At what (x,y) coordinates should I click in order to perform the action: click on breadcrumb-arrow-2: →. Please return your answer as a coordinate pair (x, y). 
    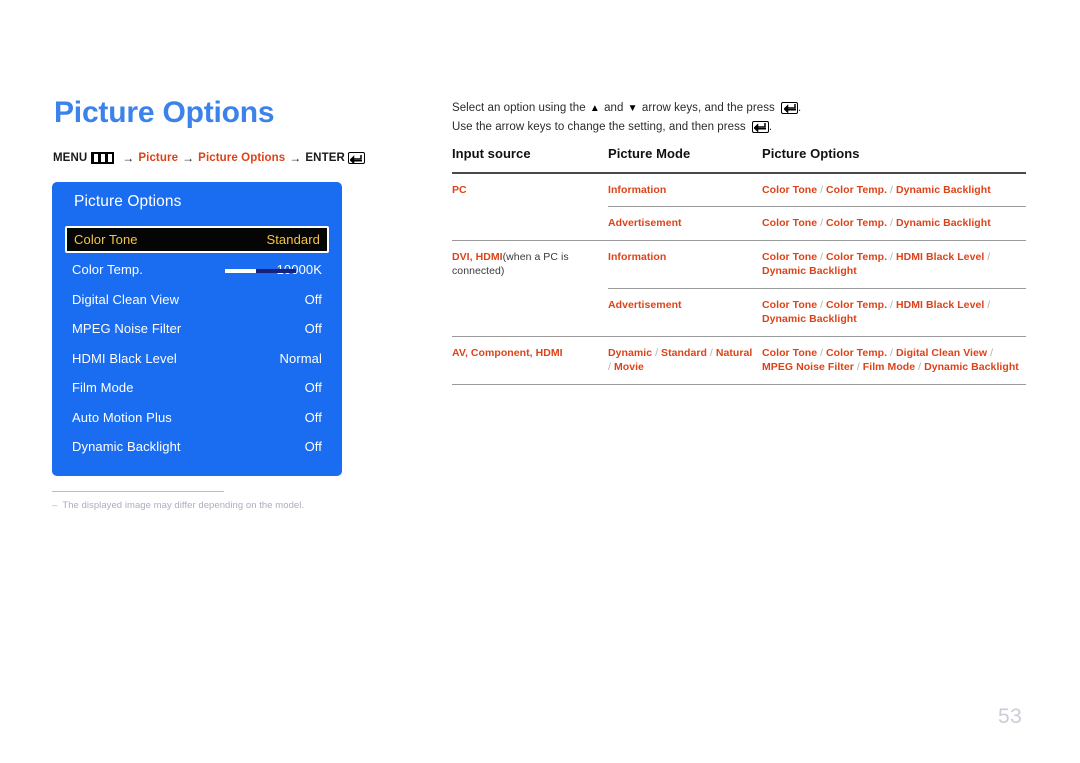
    Looking at the image, I should click on (188, 158).